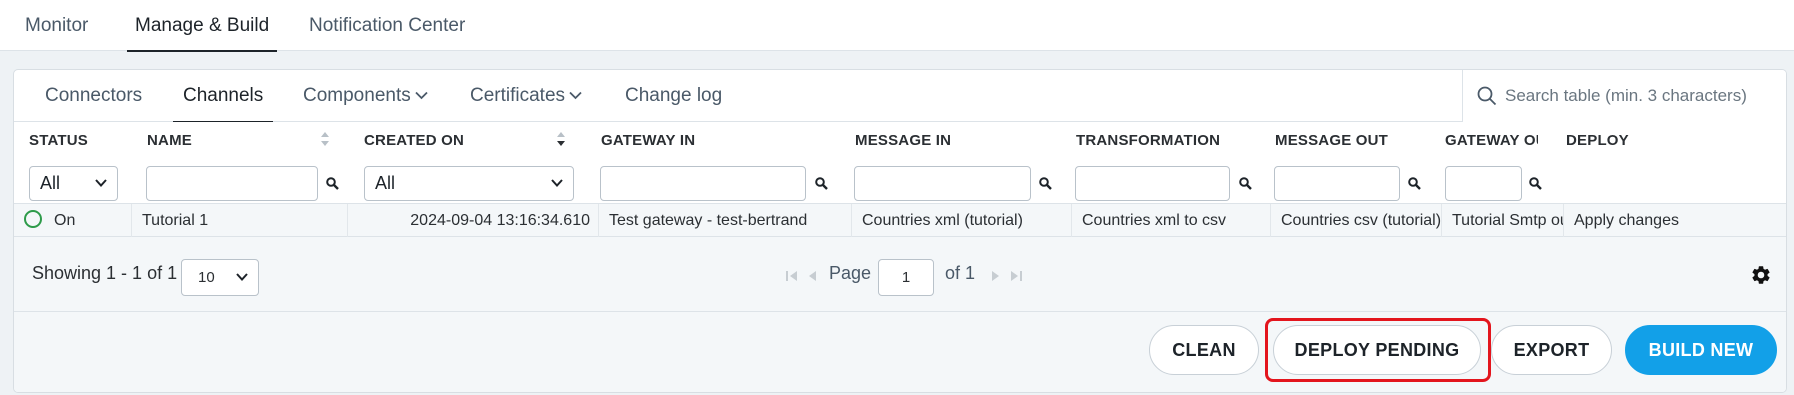 This screenshot has height=395, width=1794. Describe the element at coordinates (469, 183) in the screenshot. I see `created-on-filter-select: All` at that location.